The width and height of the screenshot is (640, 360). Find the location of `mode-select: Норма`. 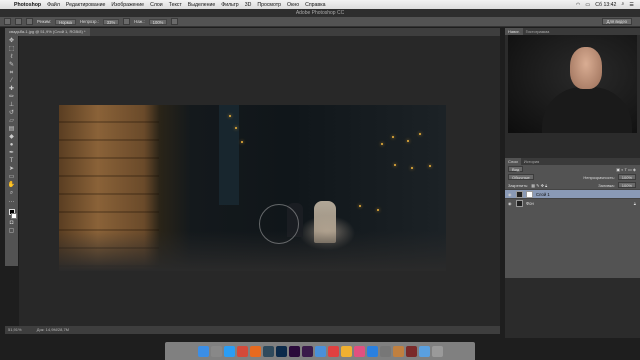

mode-select: Норма is located at coordinates (65, 21).